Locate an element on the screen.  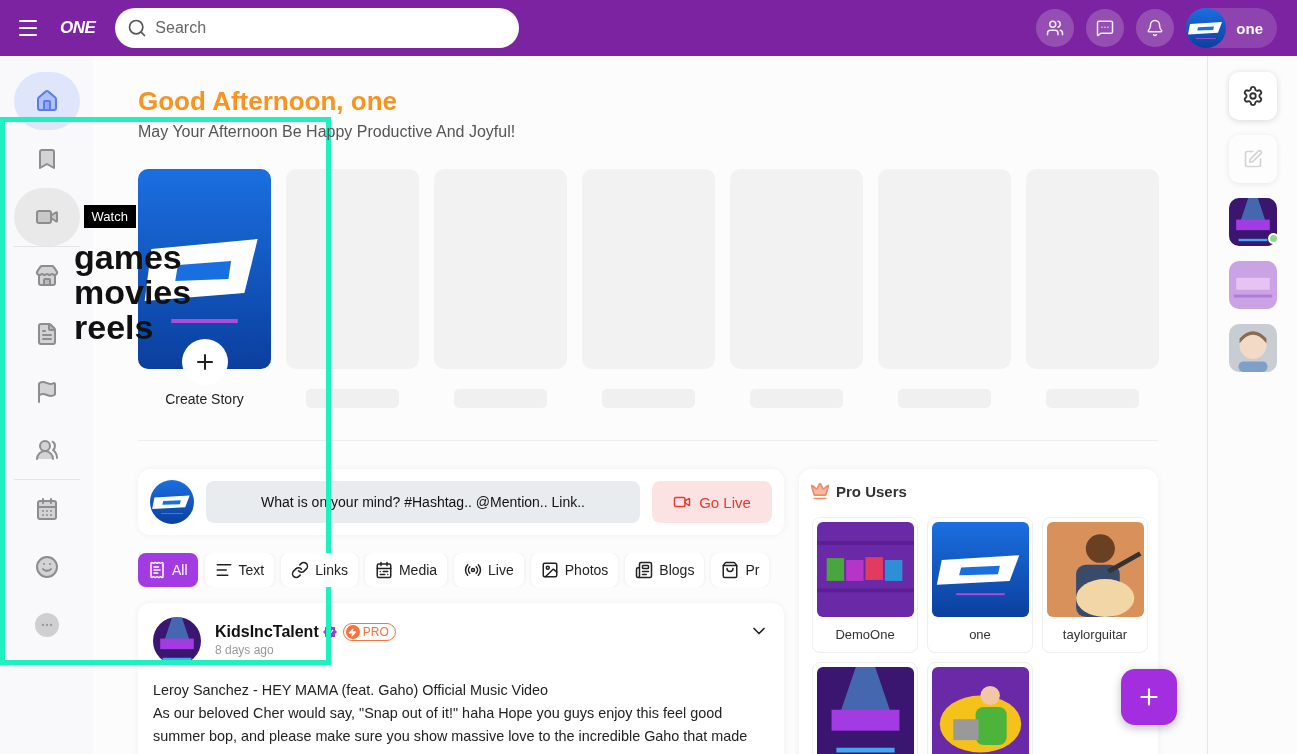
filter-chip: Photos is located at coordinates (574, 570).